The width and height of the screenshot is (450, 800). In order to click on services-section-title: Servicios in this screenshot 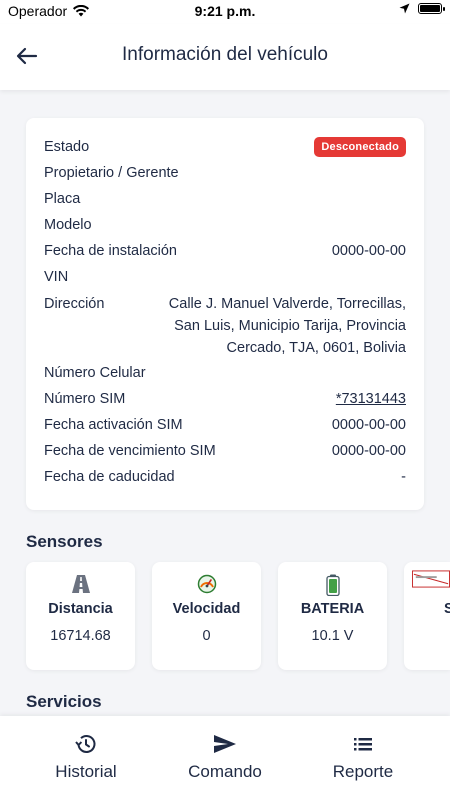, I will do `click(64, 701)`.